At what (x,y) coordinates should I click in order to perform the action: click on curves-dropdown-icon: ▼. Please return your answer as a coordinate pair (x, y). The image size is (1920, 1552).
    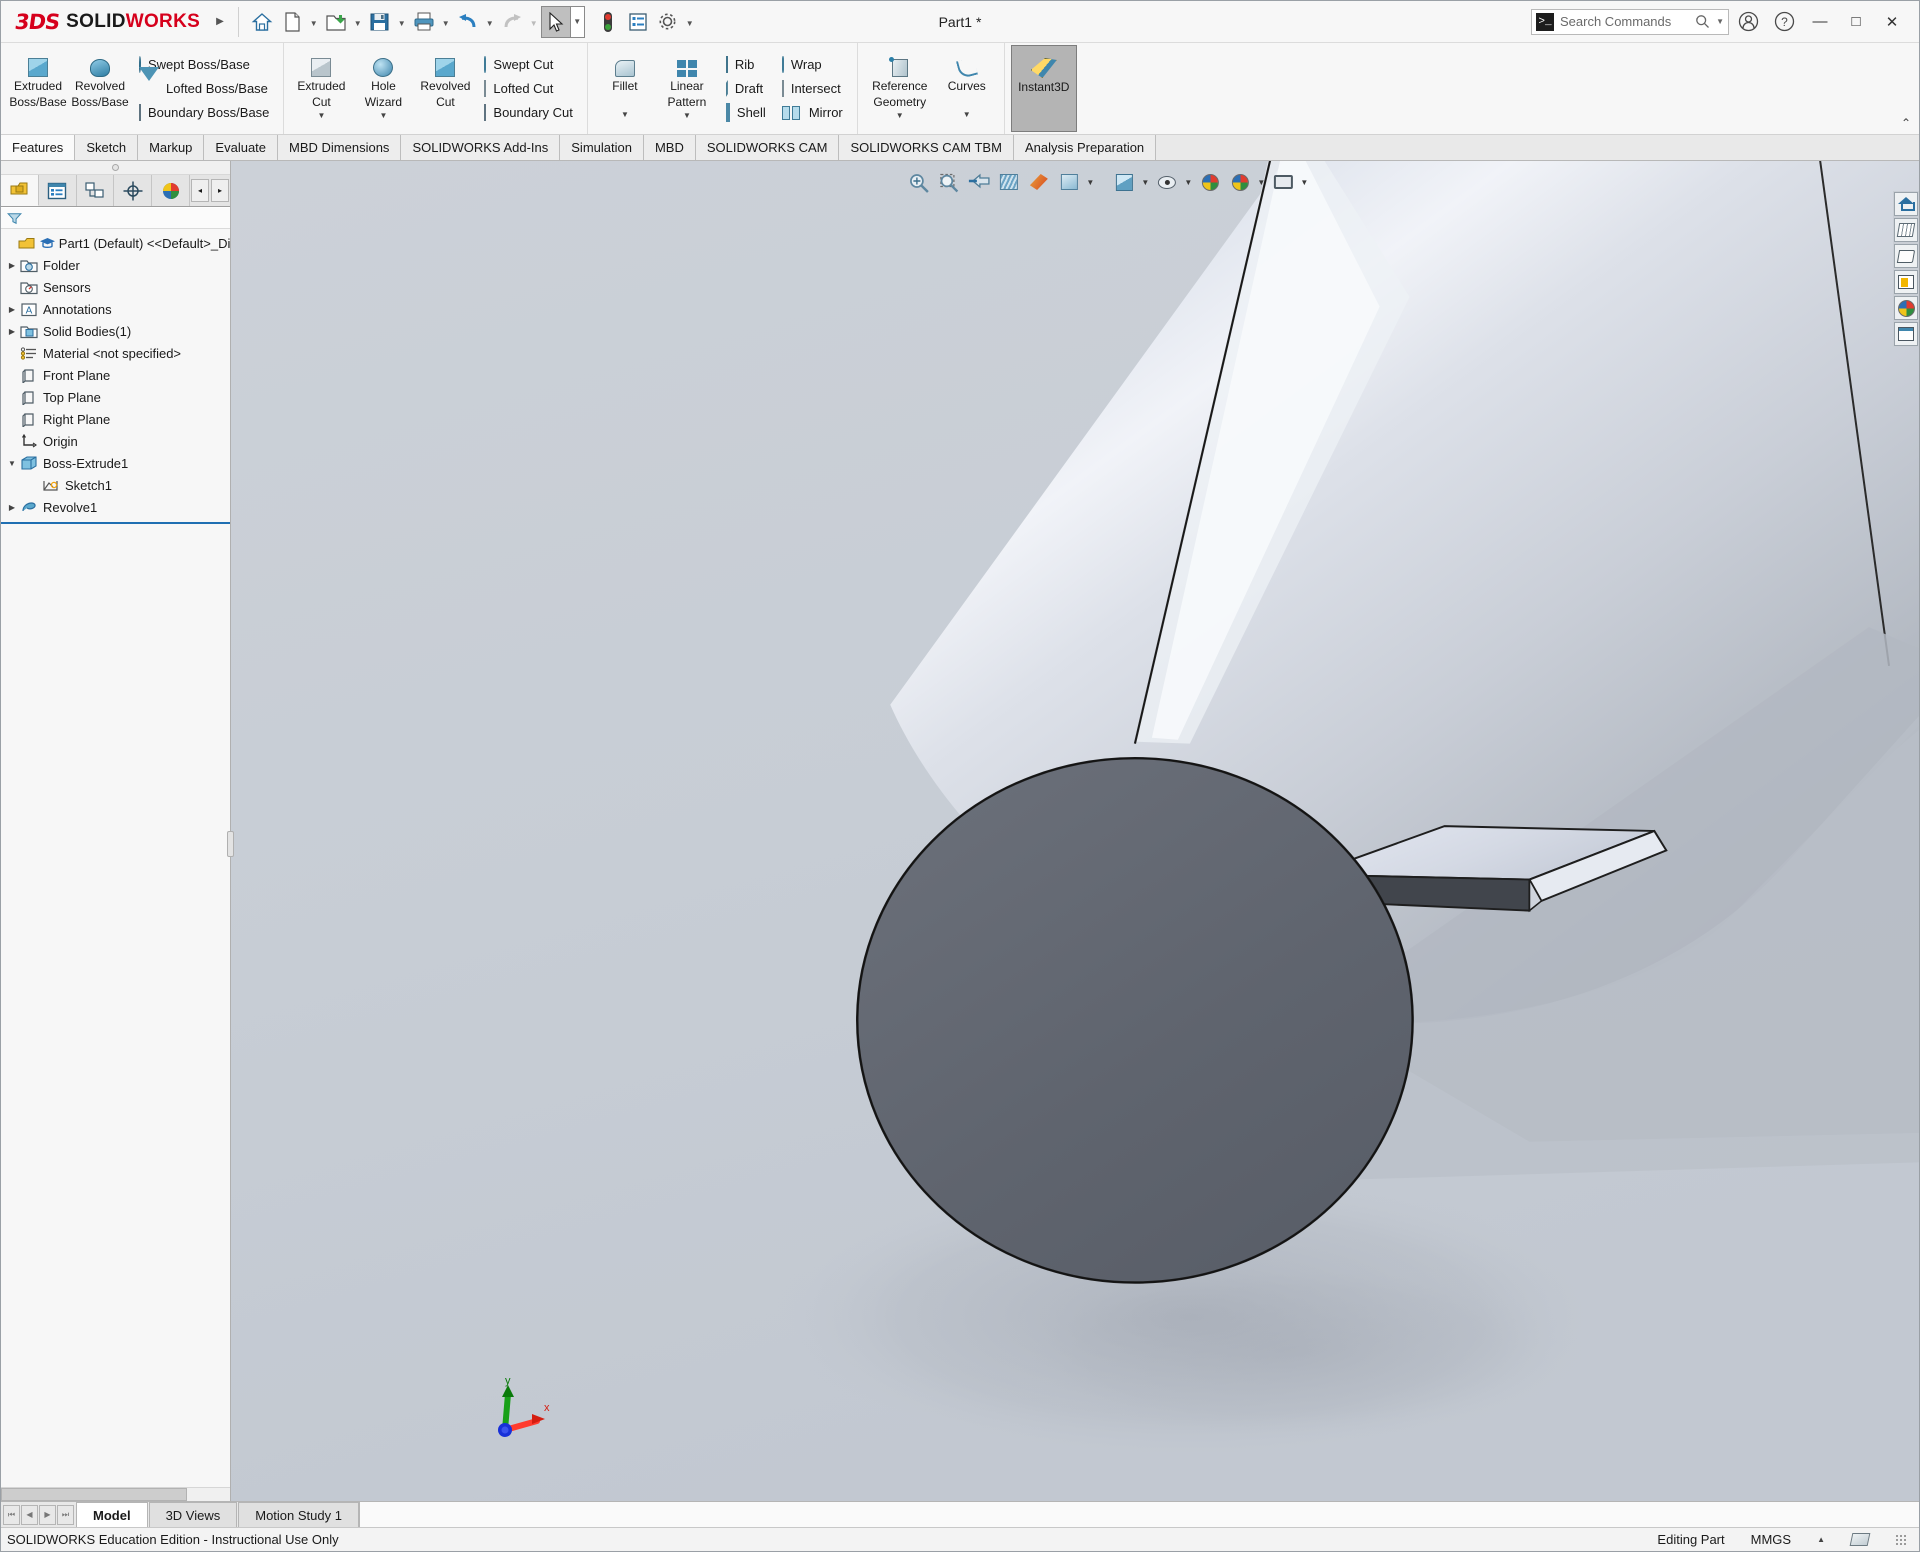
    Looking at the image, I should click on (967, 114).